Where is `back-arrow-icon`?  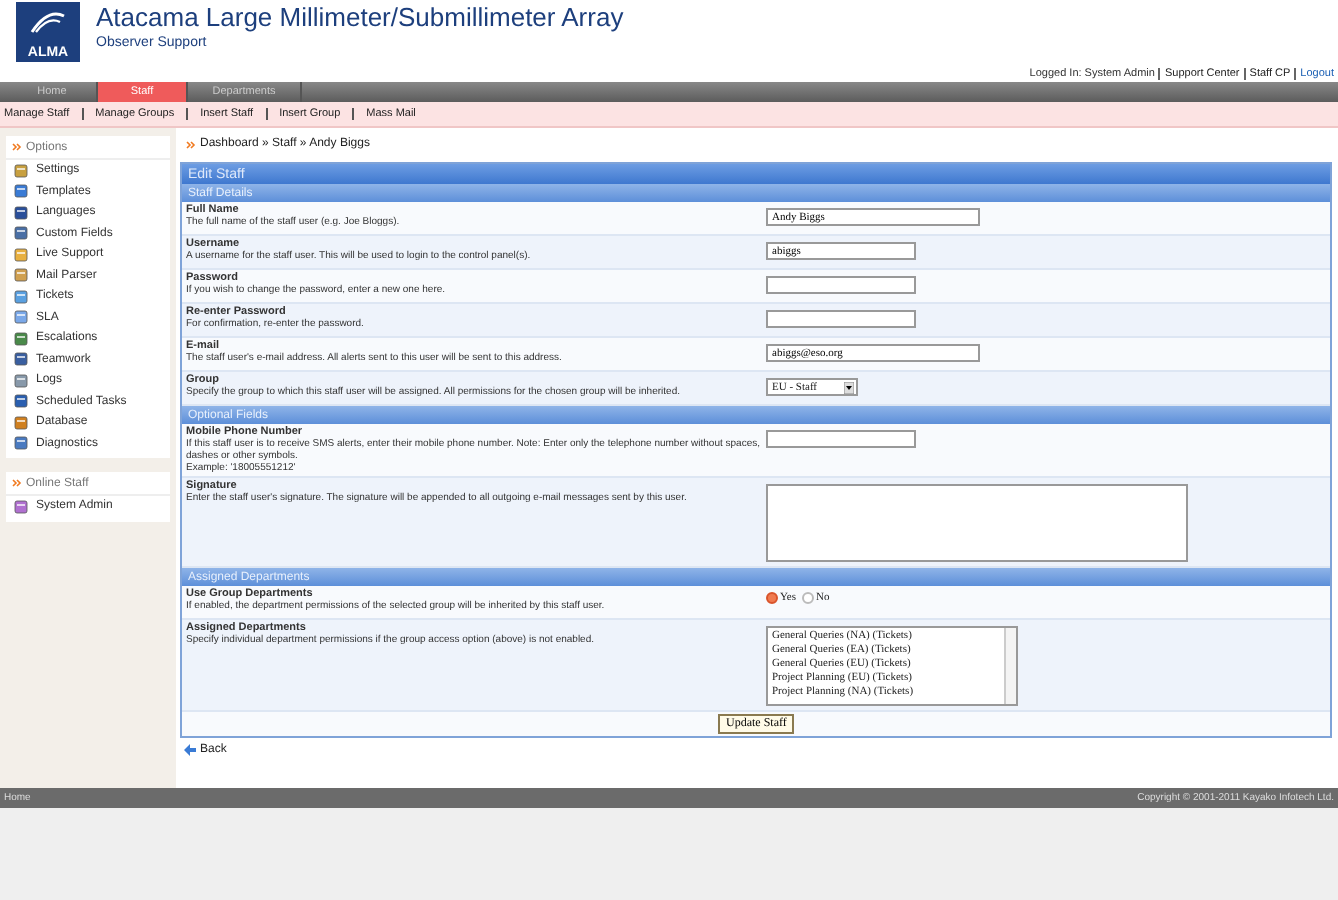
back-arrow-icon is located at coordinates (190, 750).